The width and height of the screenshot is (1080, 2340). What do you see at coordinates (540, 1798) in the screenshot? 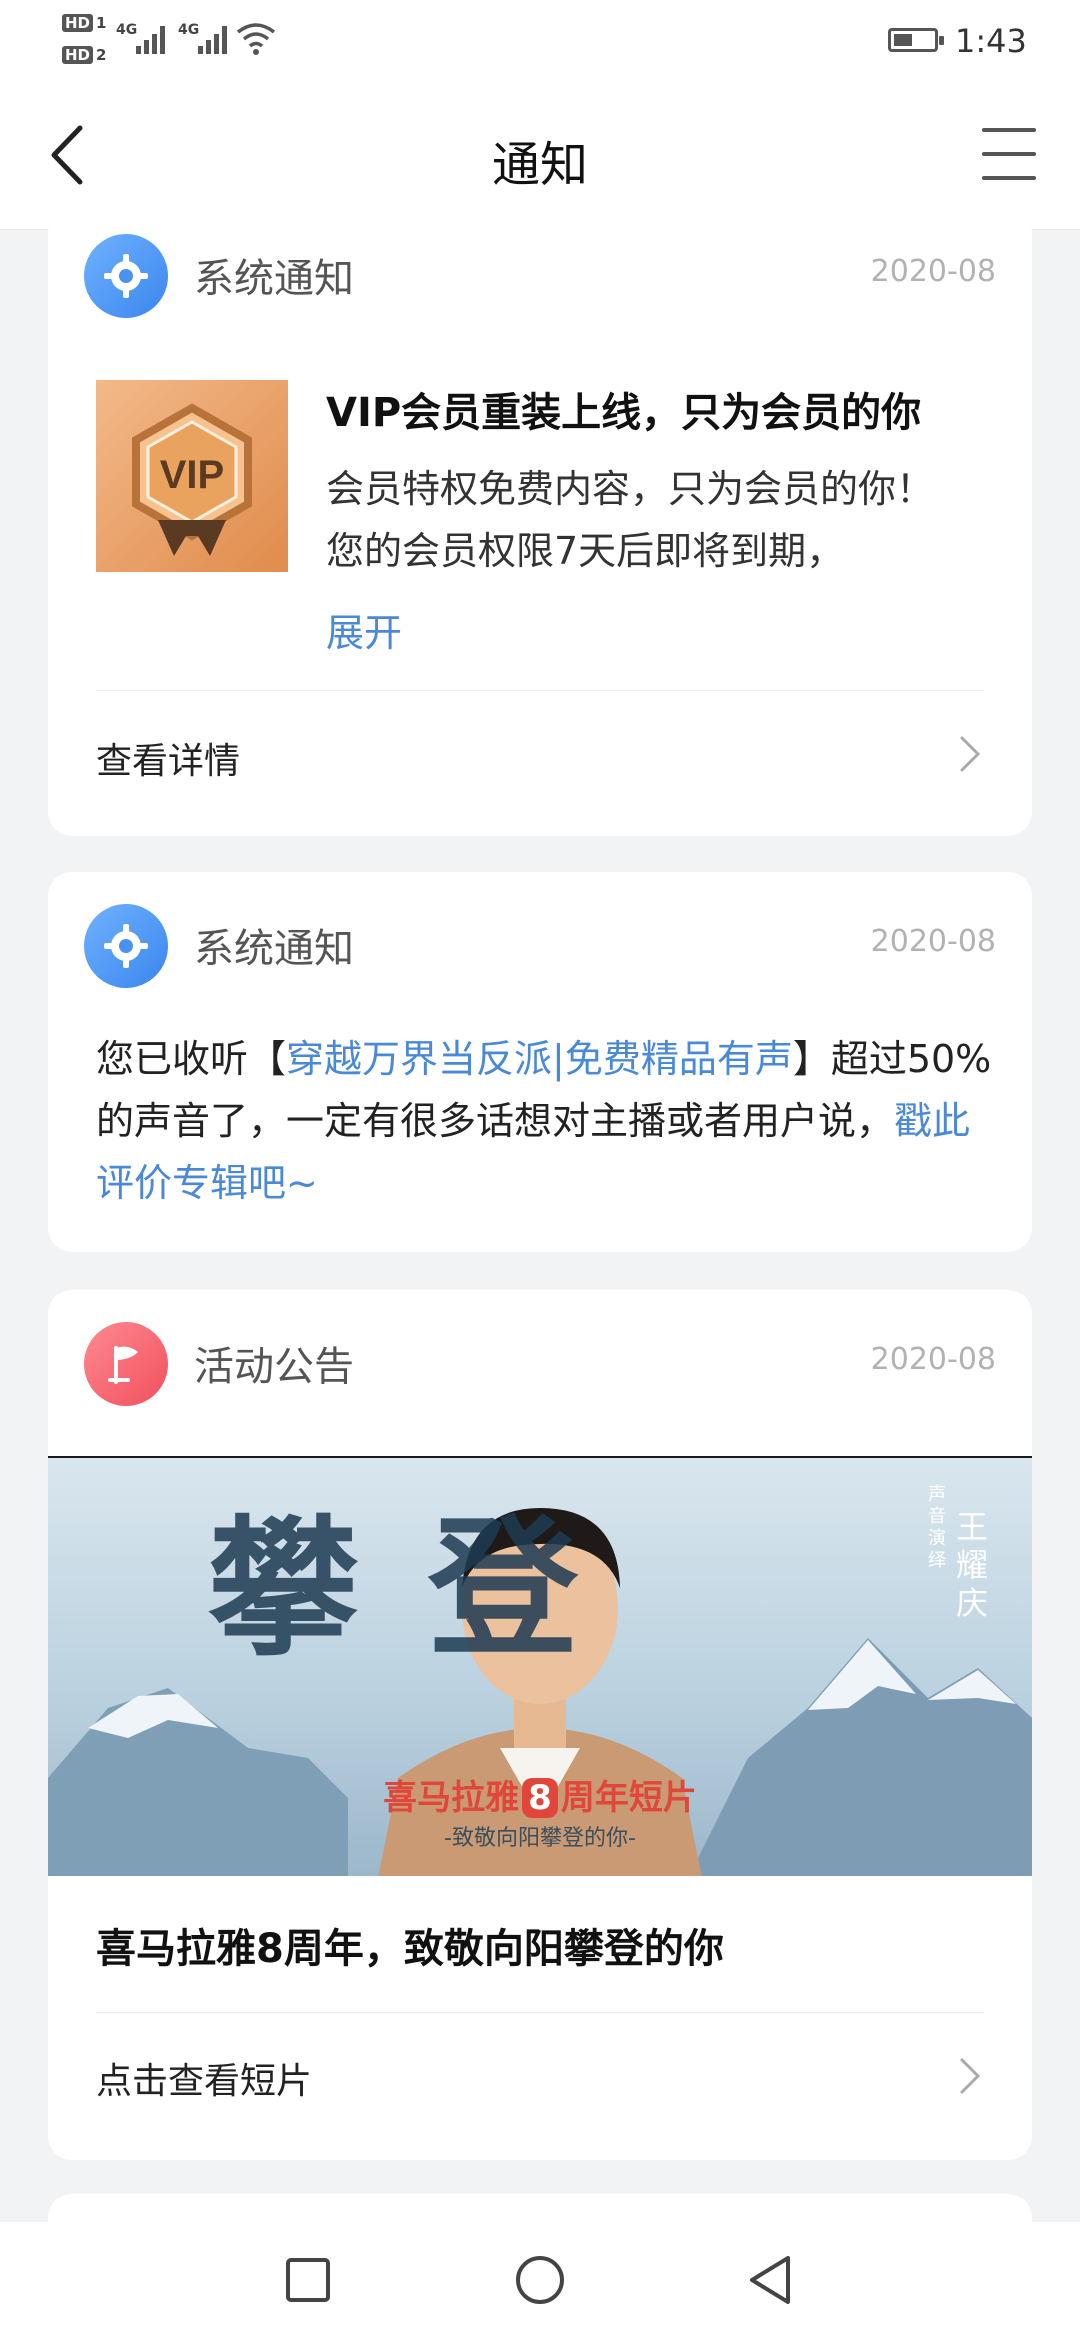
I see `banner-subtitle: 喜马拉雅 8 周年短片` at bounding box center [540, 1798].